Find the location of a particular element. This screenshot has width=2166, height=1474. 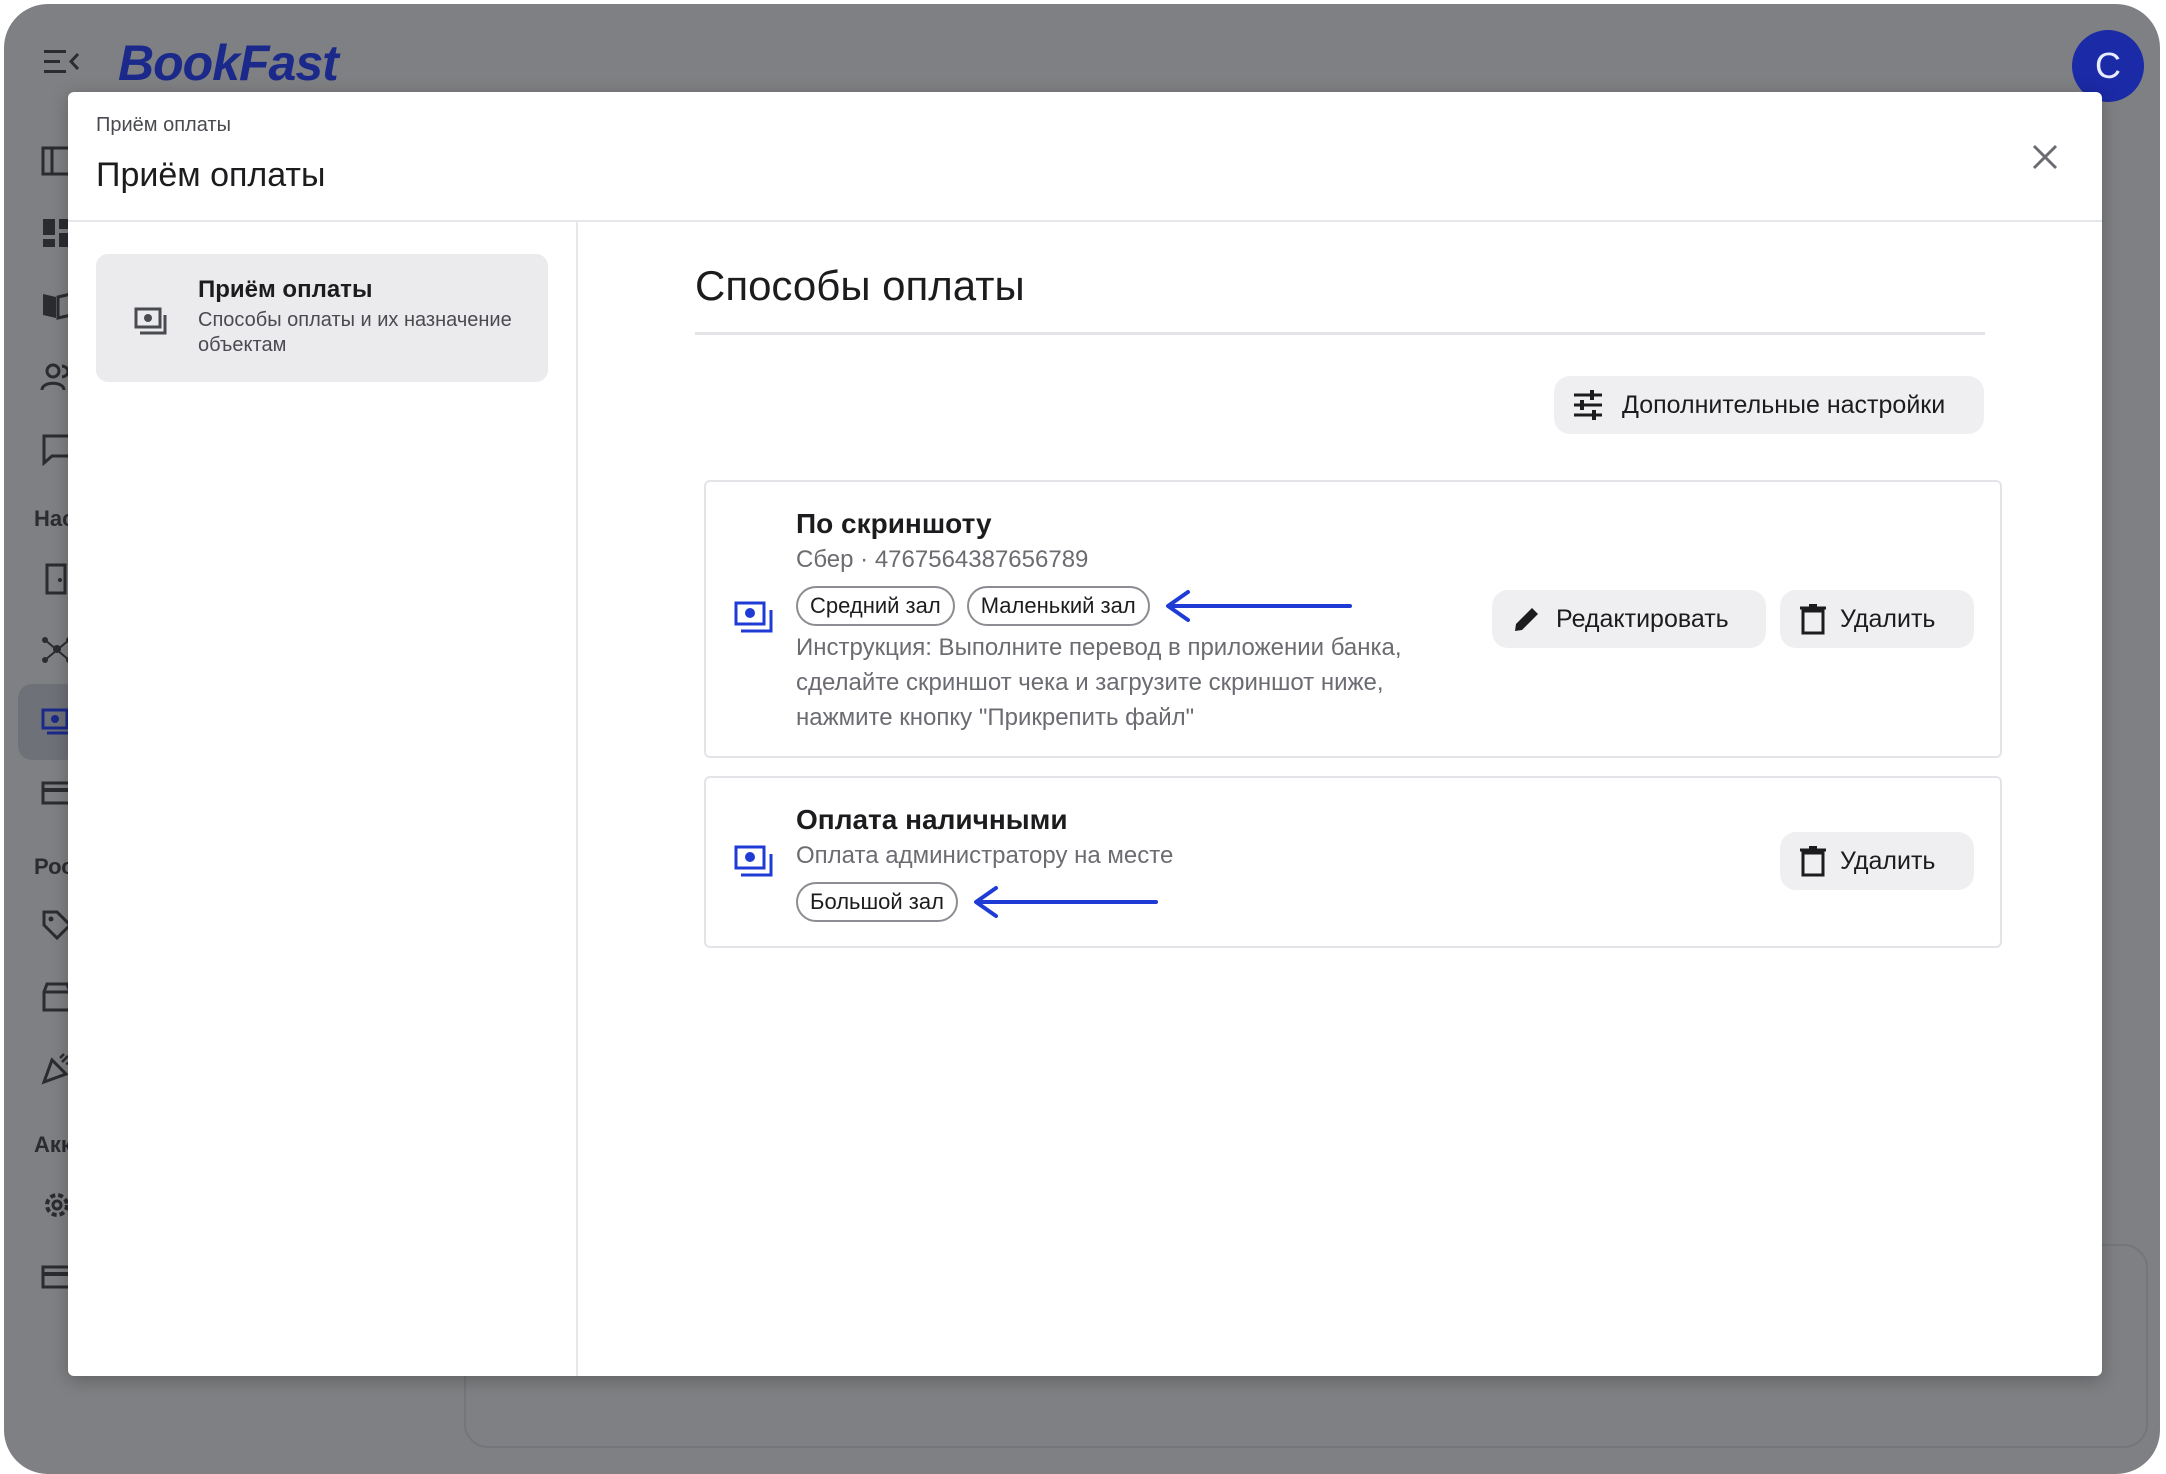

sidebar: Нас Рос Акк is located at coordinates (41, 794).